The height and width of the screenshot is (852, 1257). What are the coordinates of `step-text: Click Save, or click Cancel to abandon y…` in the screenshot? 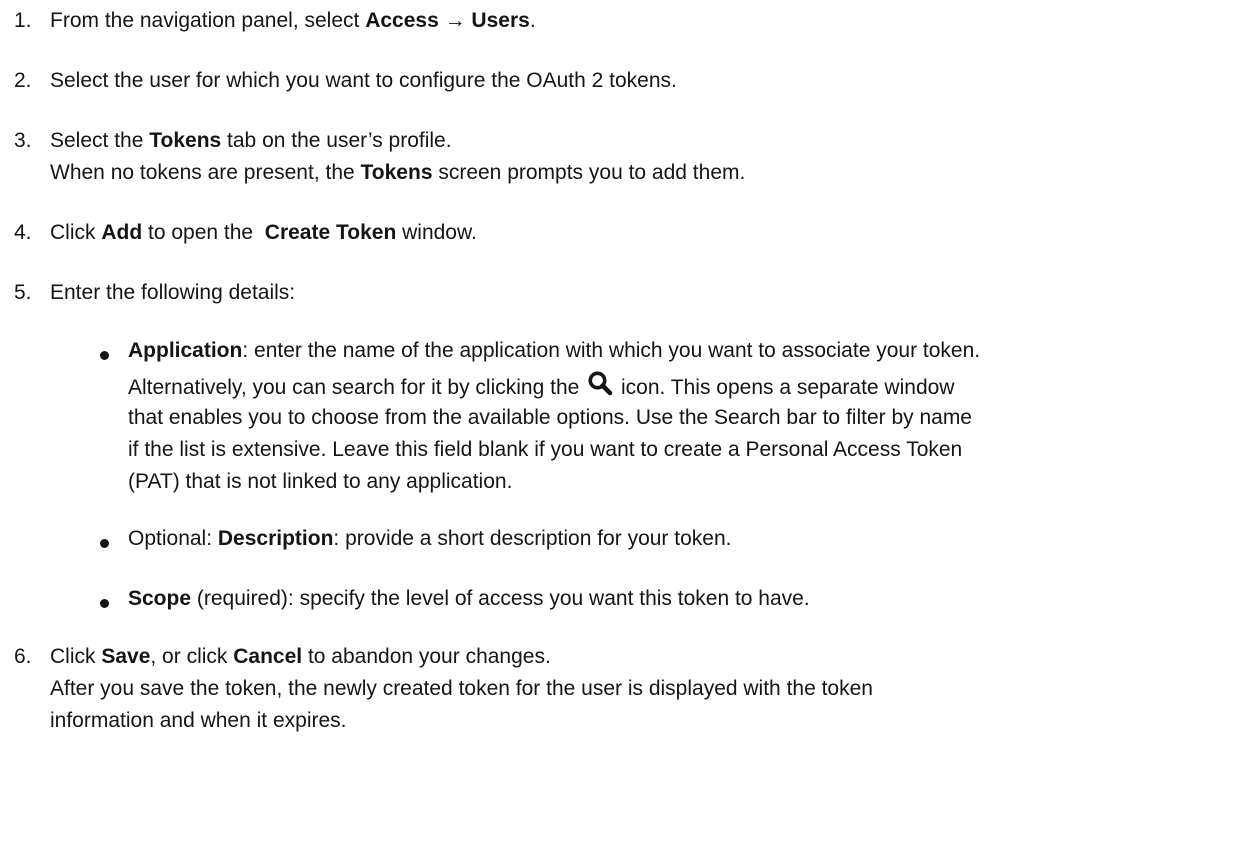 It's located at (300, 656).